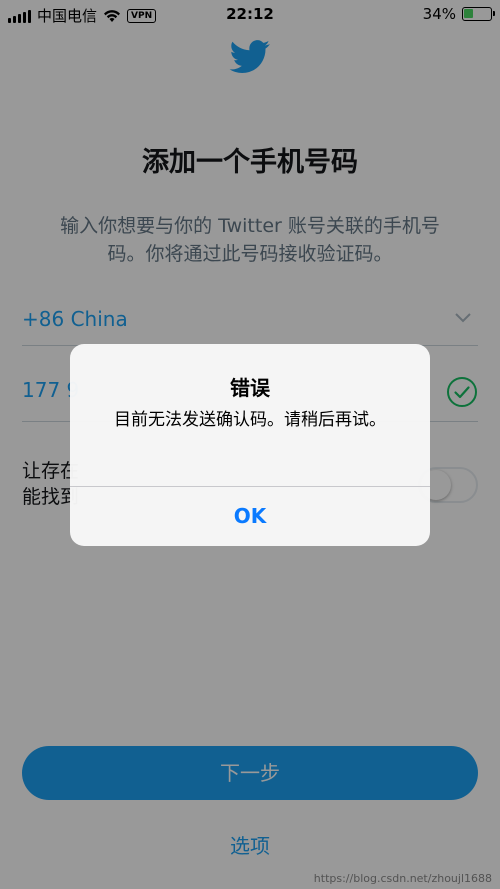 This screenshot has height=889, width=500. What do you see at coordinates (250, 516) in the screenshot?
I see `alert-ok-button: OK` at bounding box center [250, 516].